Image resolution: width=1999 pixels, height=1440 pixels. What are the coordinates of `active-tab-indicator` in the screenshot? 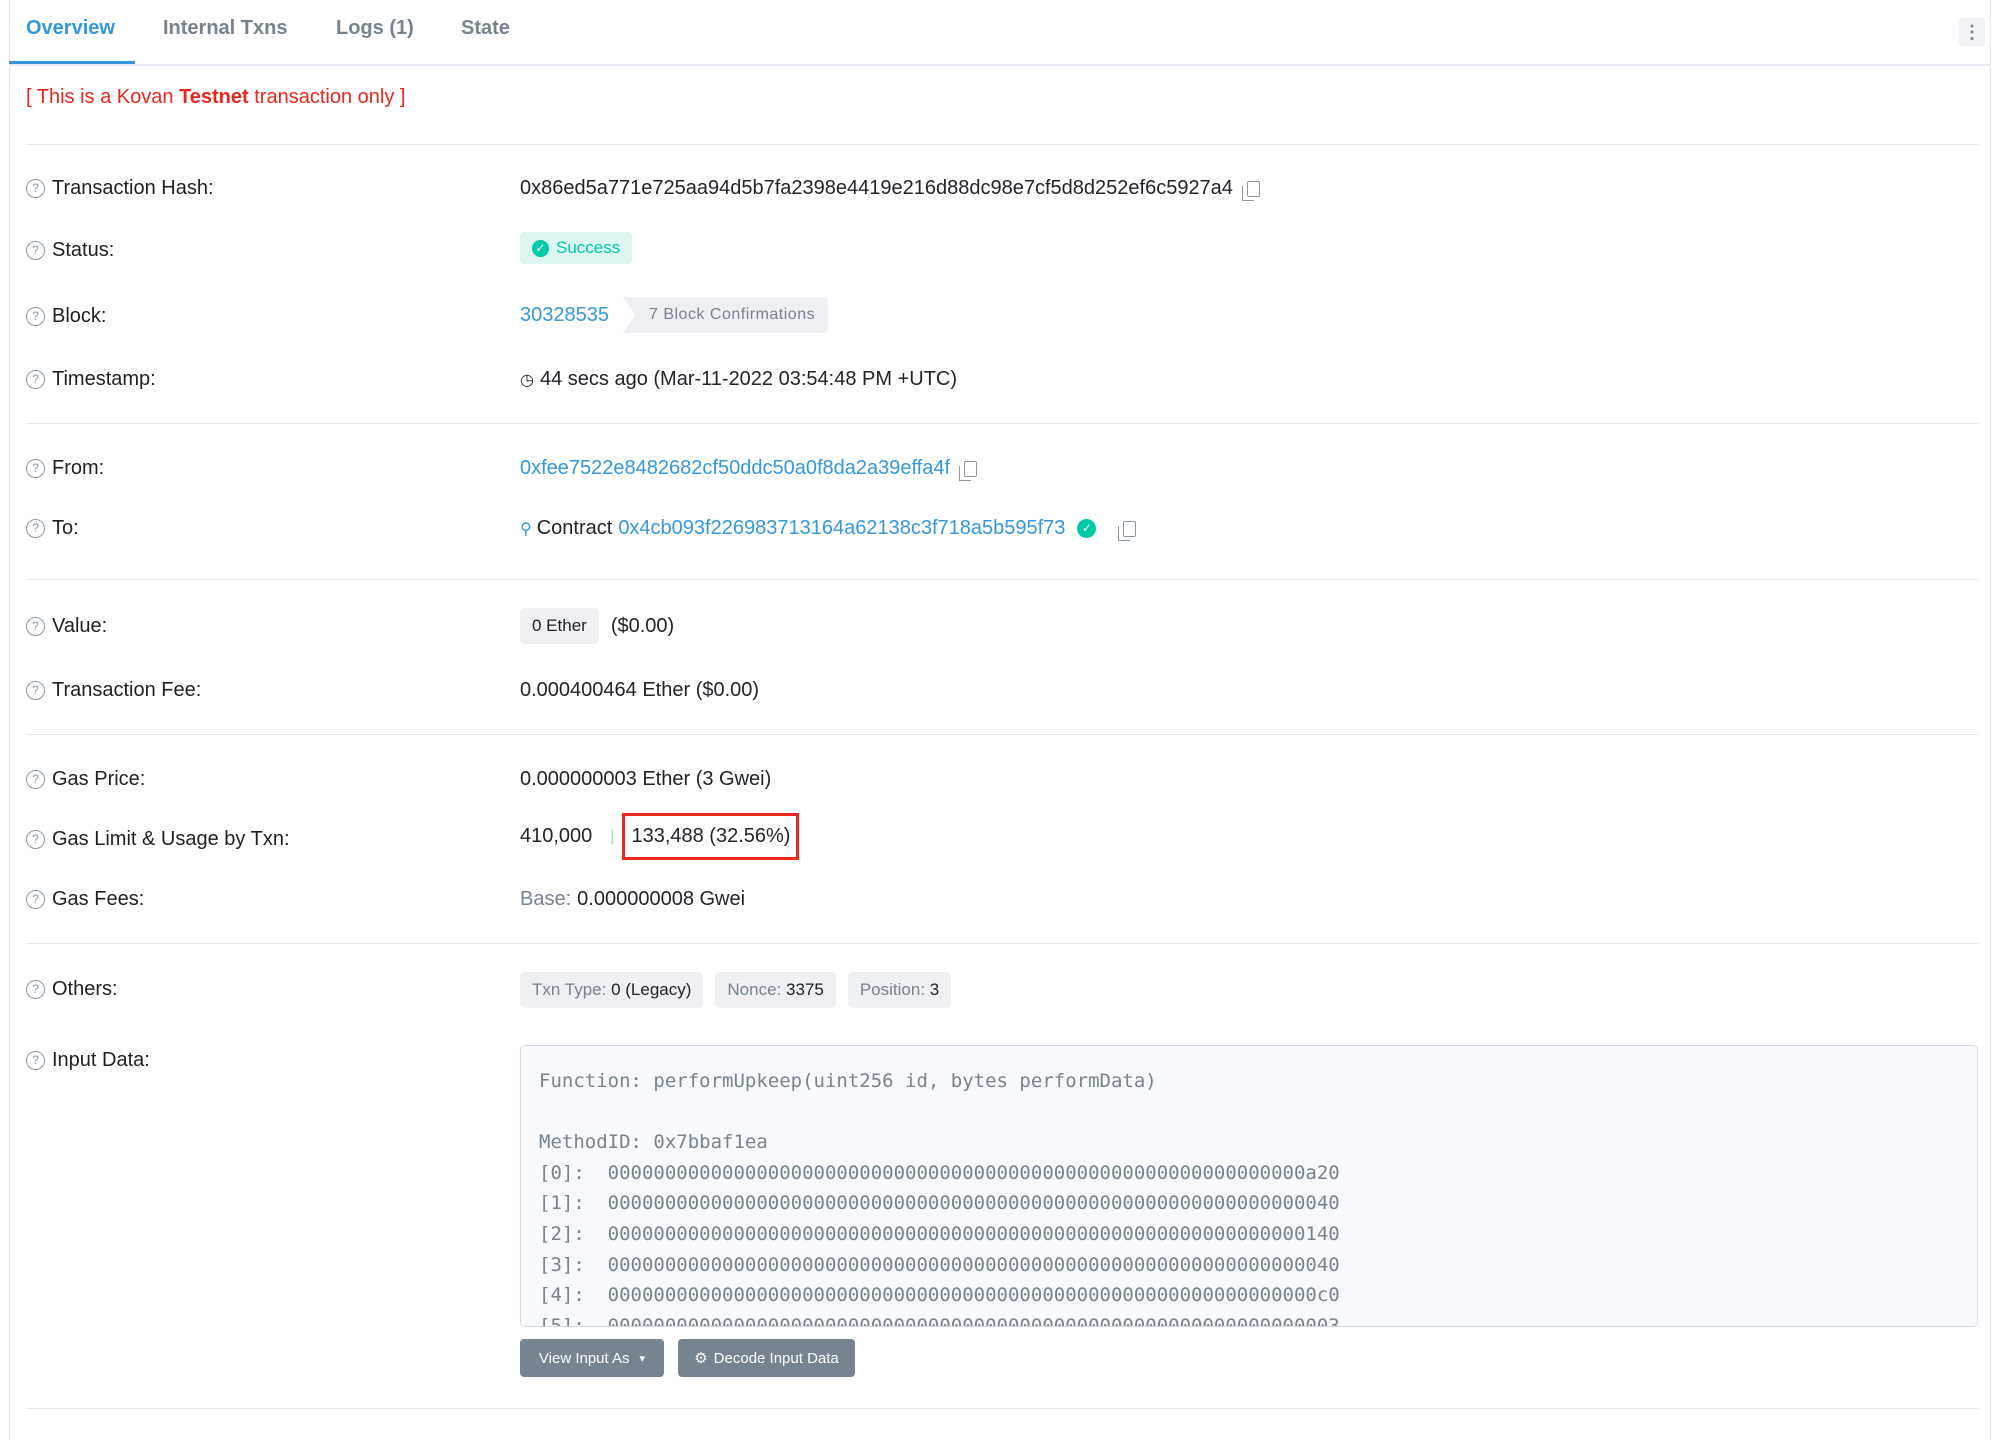 It's located at (72, 62).